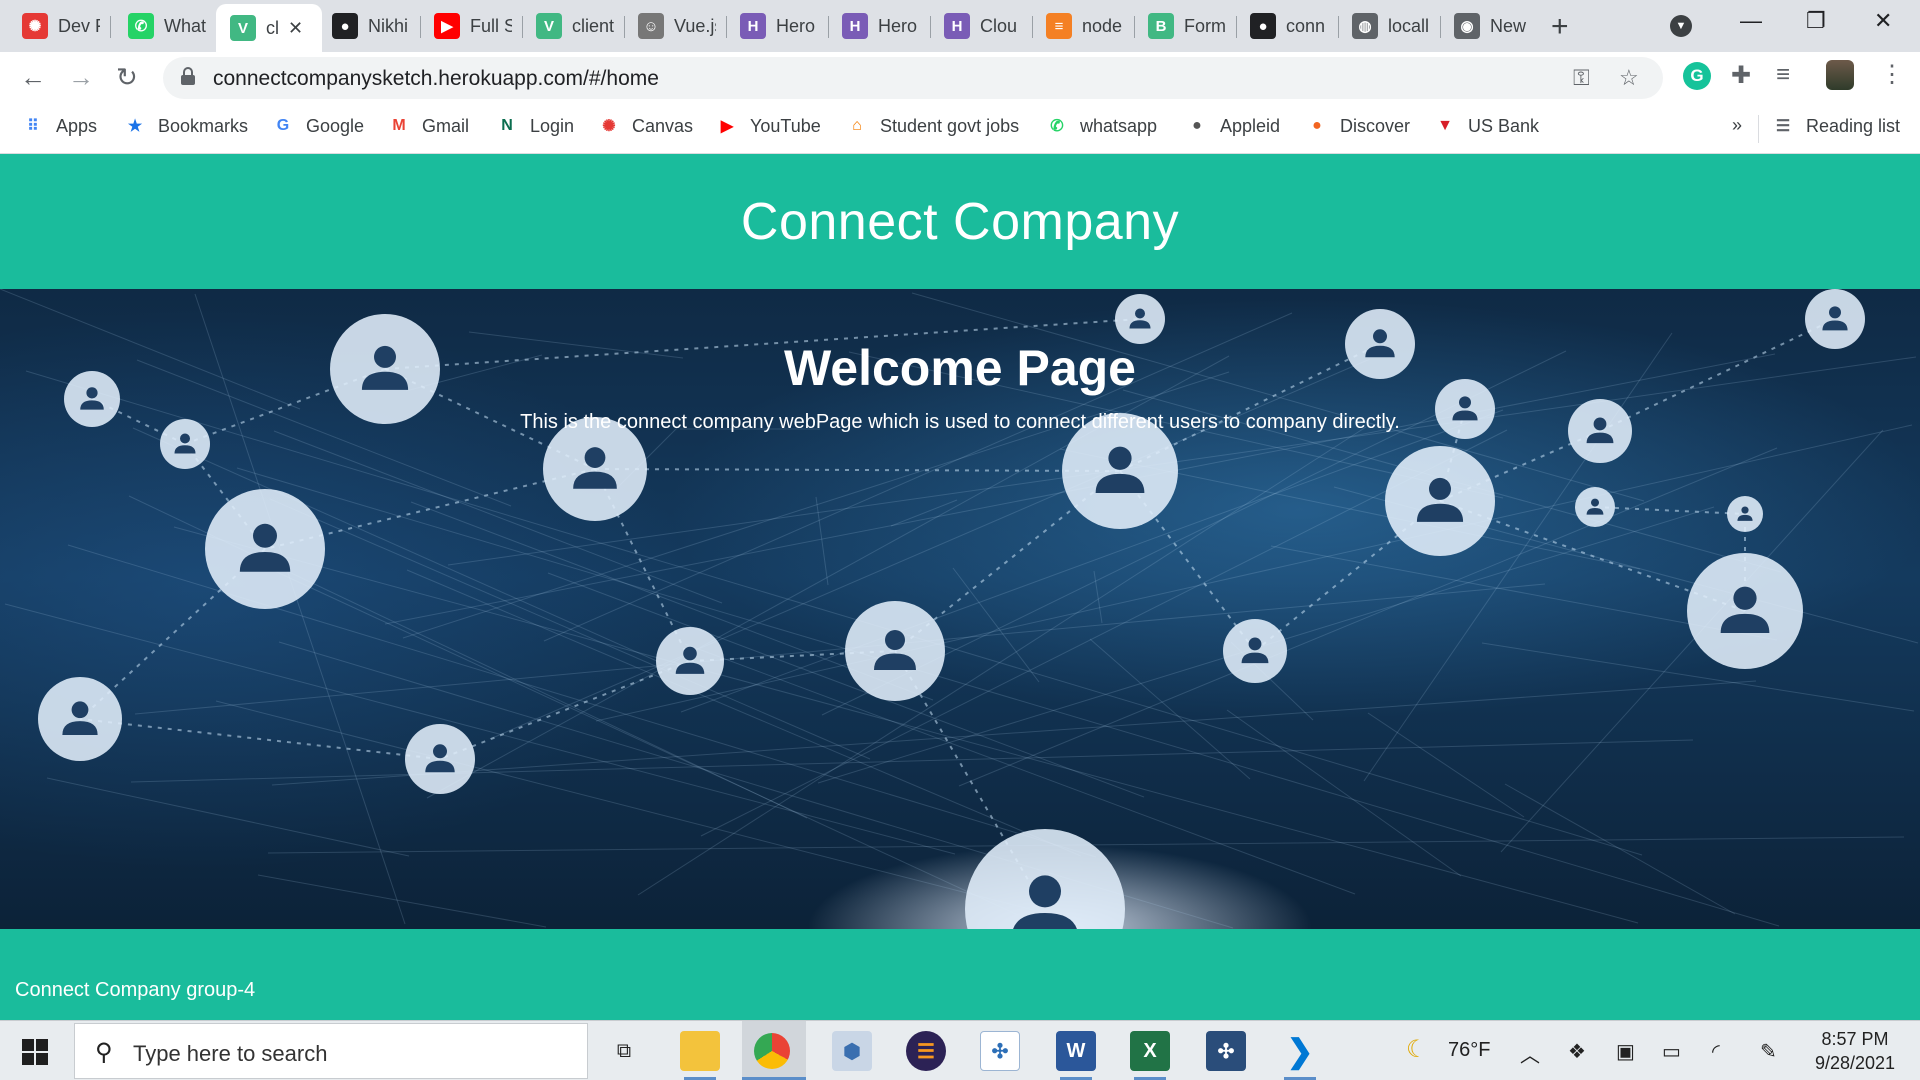  What do you see at coordinates (1233, 126) in the screenshot?
I see `bookmark-item: ● Appleid` at bounding box center [1233, 126].